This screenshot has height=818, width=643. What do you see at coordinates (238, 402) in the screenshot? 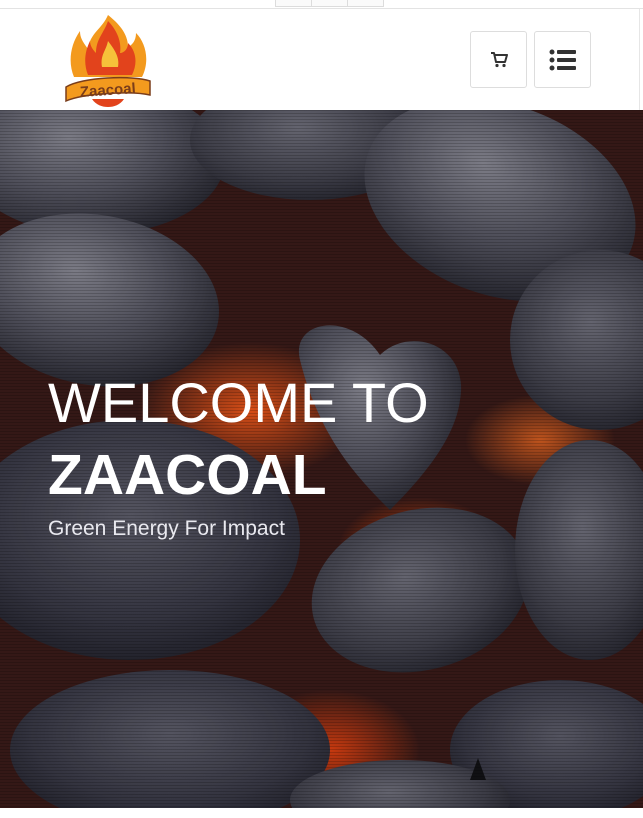
I see `hero-welcome-heading: WELCOME TO` at bounding box center [238, 402].